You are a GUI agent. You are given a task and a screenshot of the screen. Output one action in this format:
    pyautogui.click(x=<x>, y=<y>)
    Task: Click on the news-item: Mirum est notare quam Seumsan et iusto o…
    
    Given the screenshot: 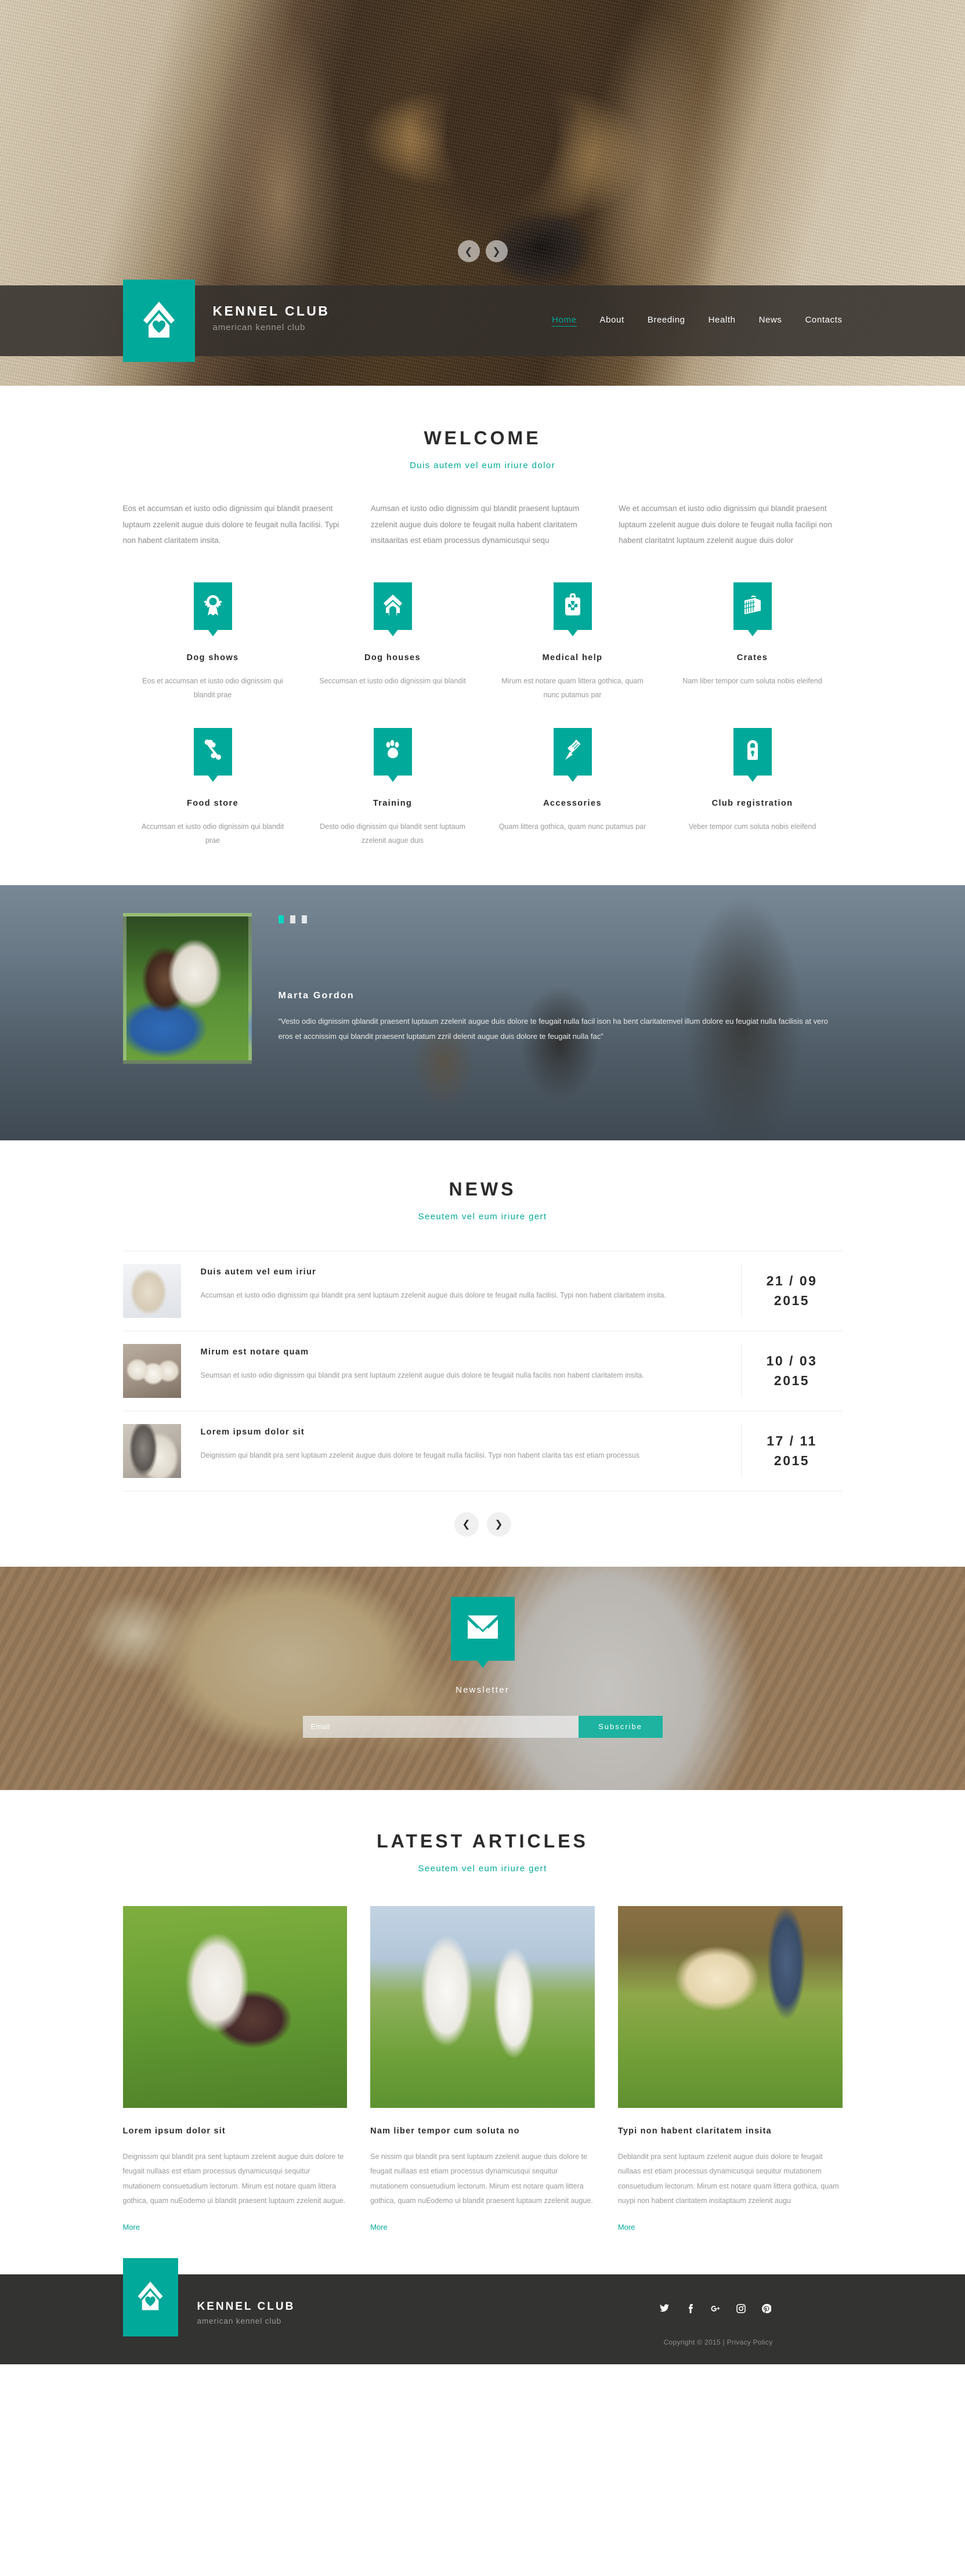 What is the action you would take?
    pyautogui.click(x=483, y=1371)
    